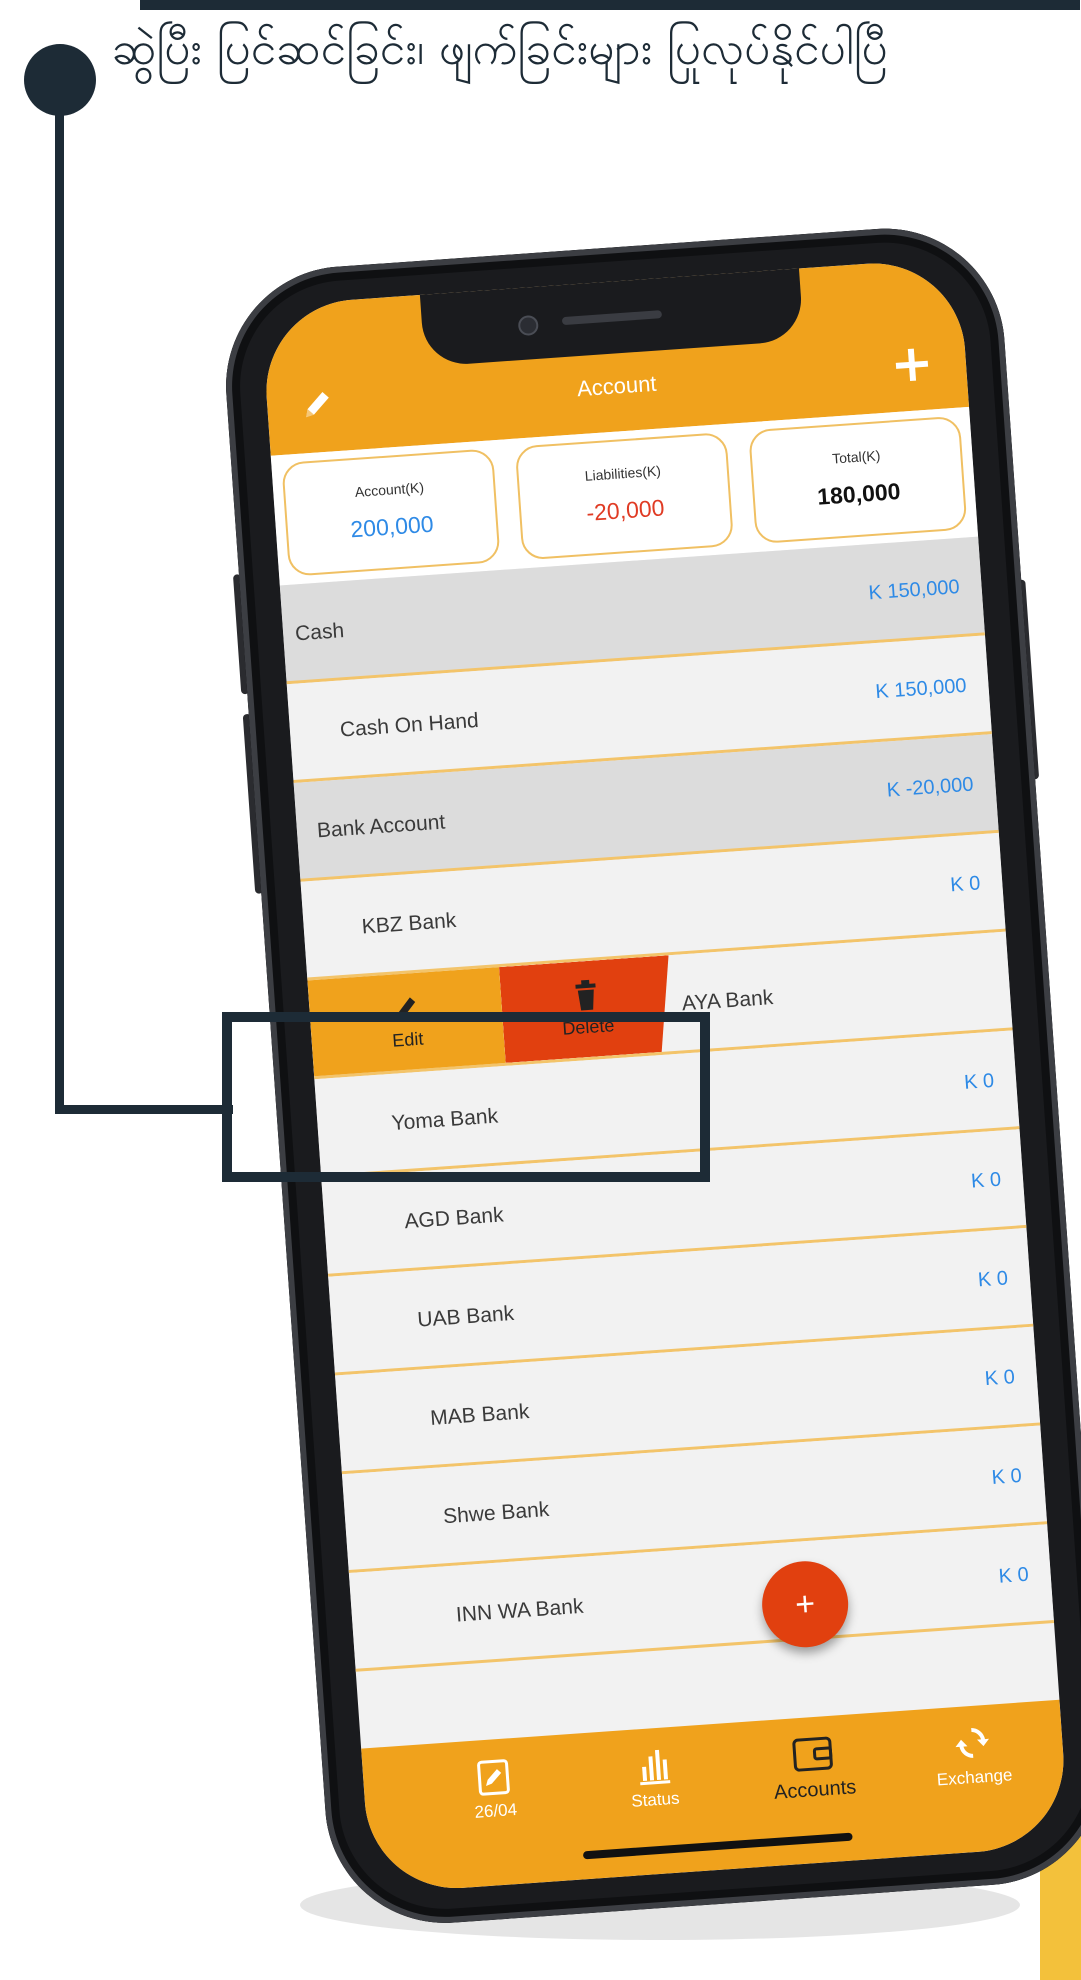 The image size is (1081, 1980). I want to click on nav-item-status: Status, so click(654, 1777).